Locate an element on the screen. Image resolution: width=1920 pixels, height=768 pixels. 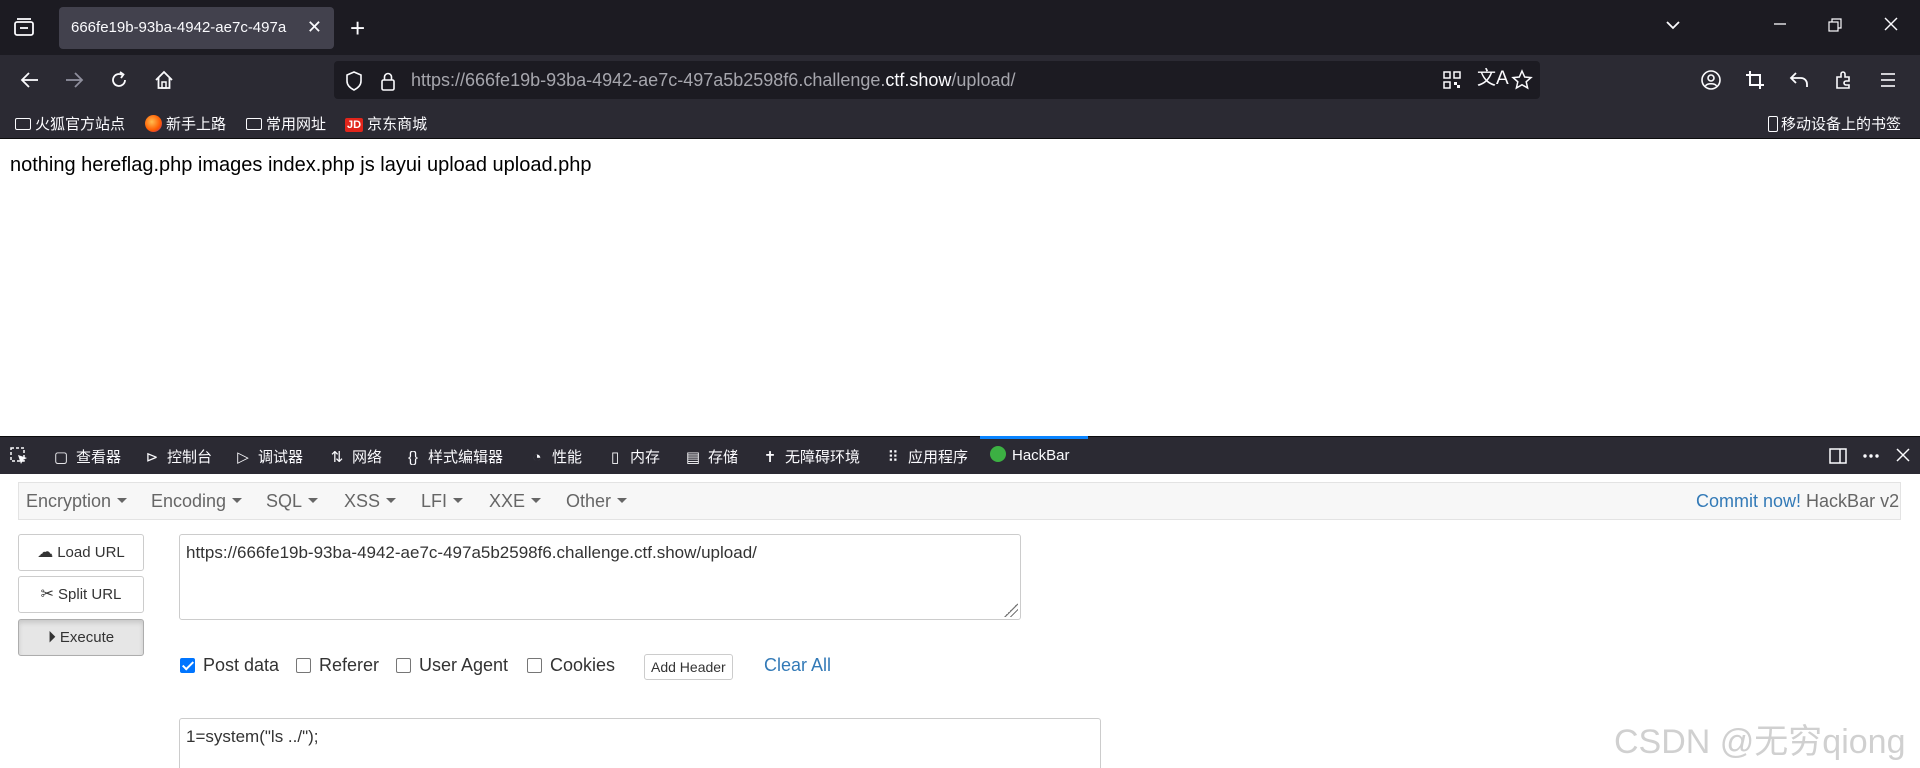
devtools-tab-console: ⊳ 控制台 is located at coordinates (177, 456).